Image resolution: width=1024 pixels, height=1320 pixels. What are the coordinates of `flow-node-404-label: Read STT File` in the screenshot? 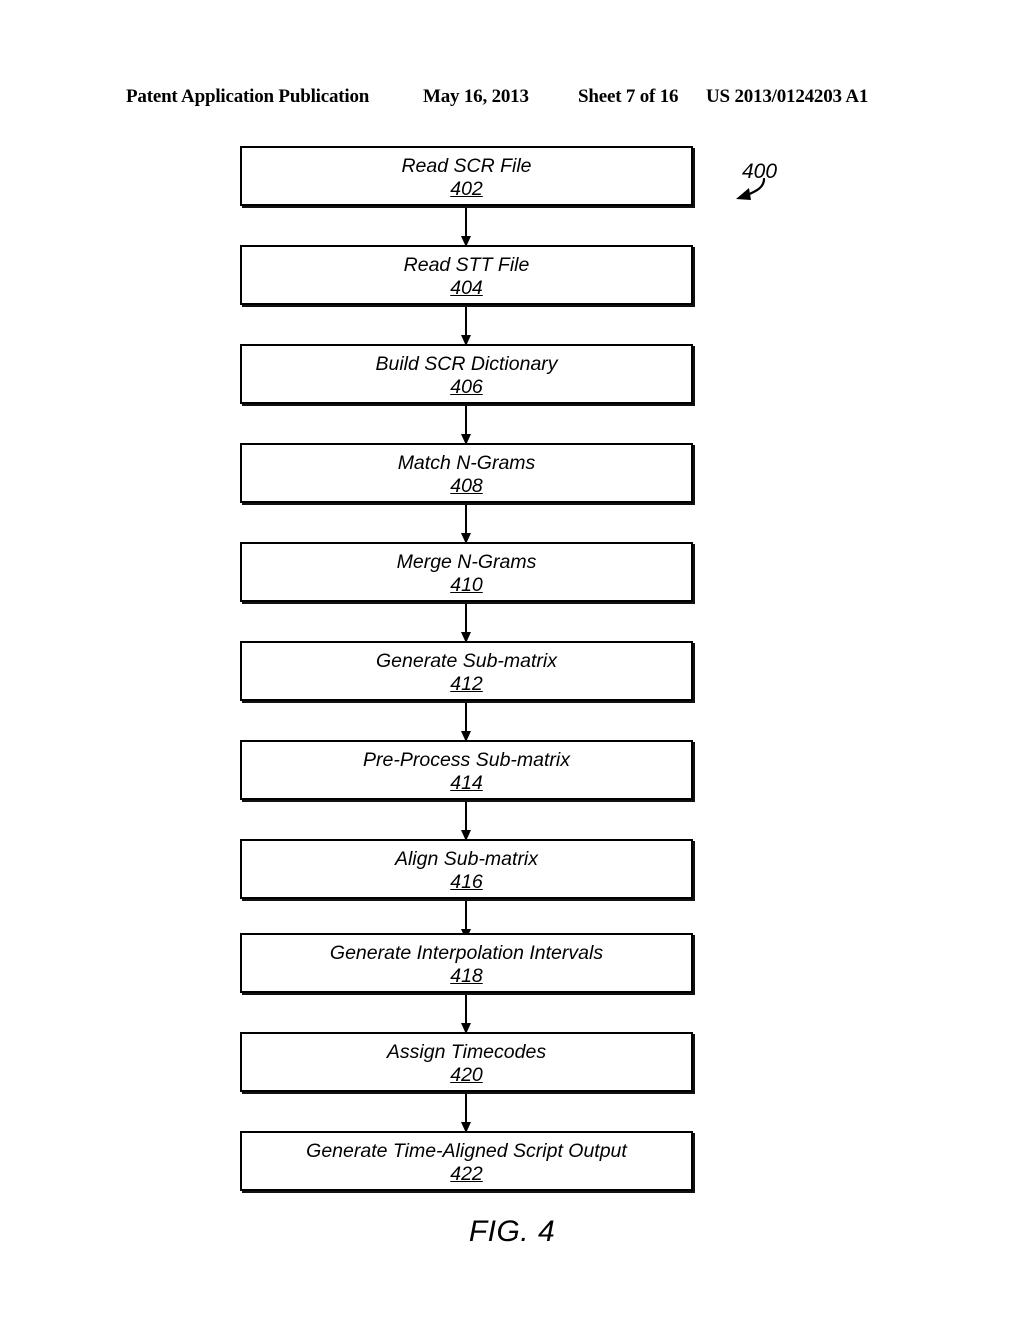 It's located at (466, 265).